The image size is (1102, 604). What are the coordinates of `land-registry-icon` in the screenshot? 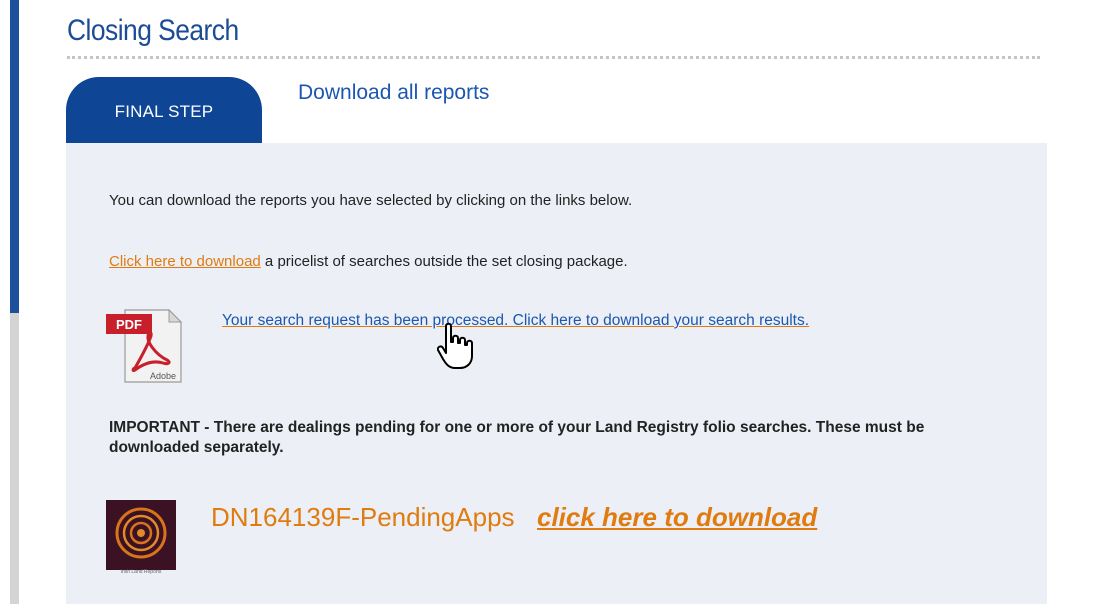 It's located at (141, 535).